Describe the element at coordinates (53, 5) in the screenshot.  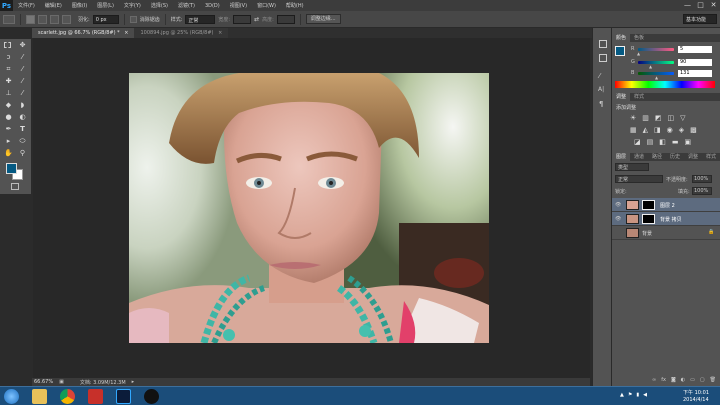
I see `menu-edit: 编辑(E)` at that location.